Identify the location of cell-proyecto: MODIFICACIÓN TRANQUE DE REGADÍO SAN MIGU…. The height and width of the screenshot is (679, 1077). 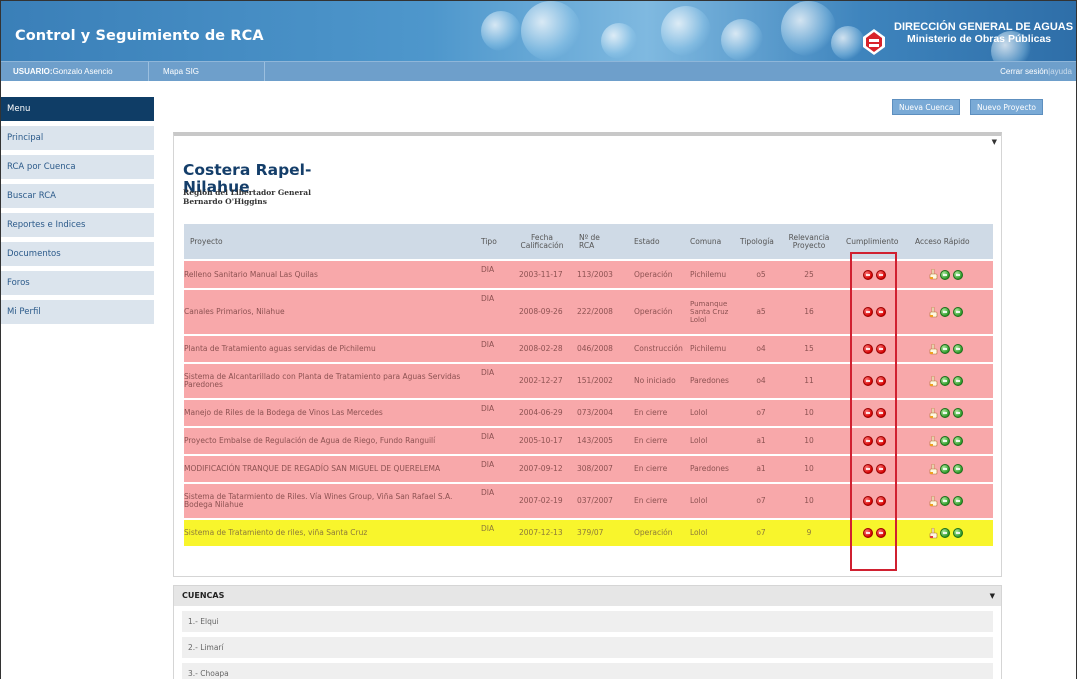
(330, 469).